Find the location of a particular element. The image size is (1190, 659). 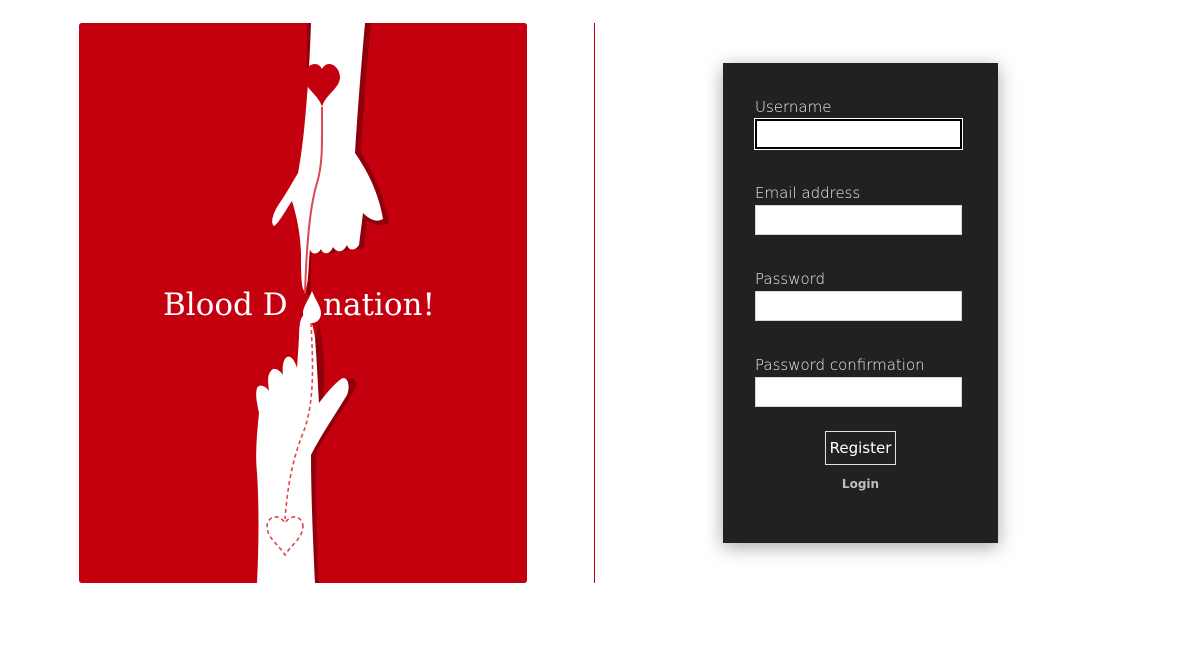

register-button: Register is located at coordinates (860, 448).